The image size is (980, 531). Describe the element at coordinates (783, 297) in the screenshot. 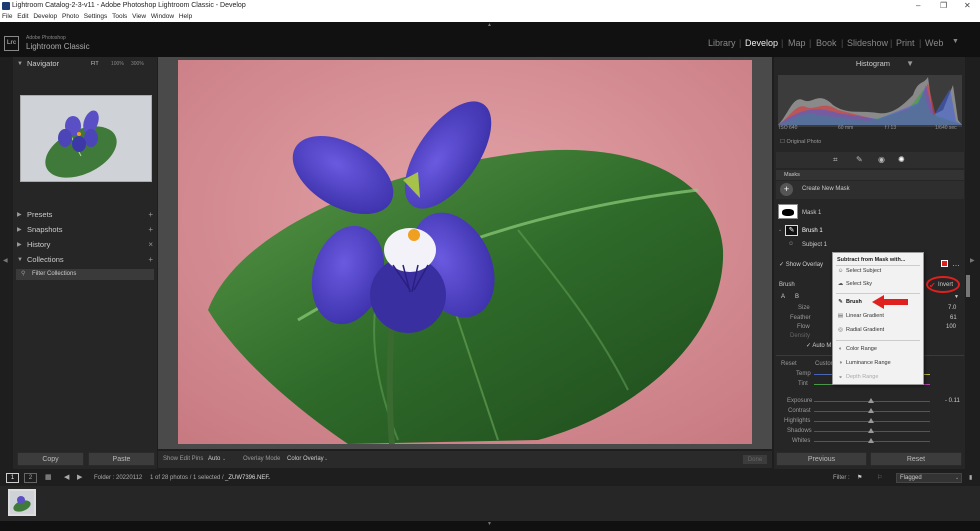

I see `brush-a-tab: A` at that location.